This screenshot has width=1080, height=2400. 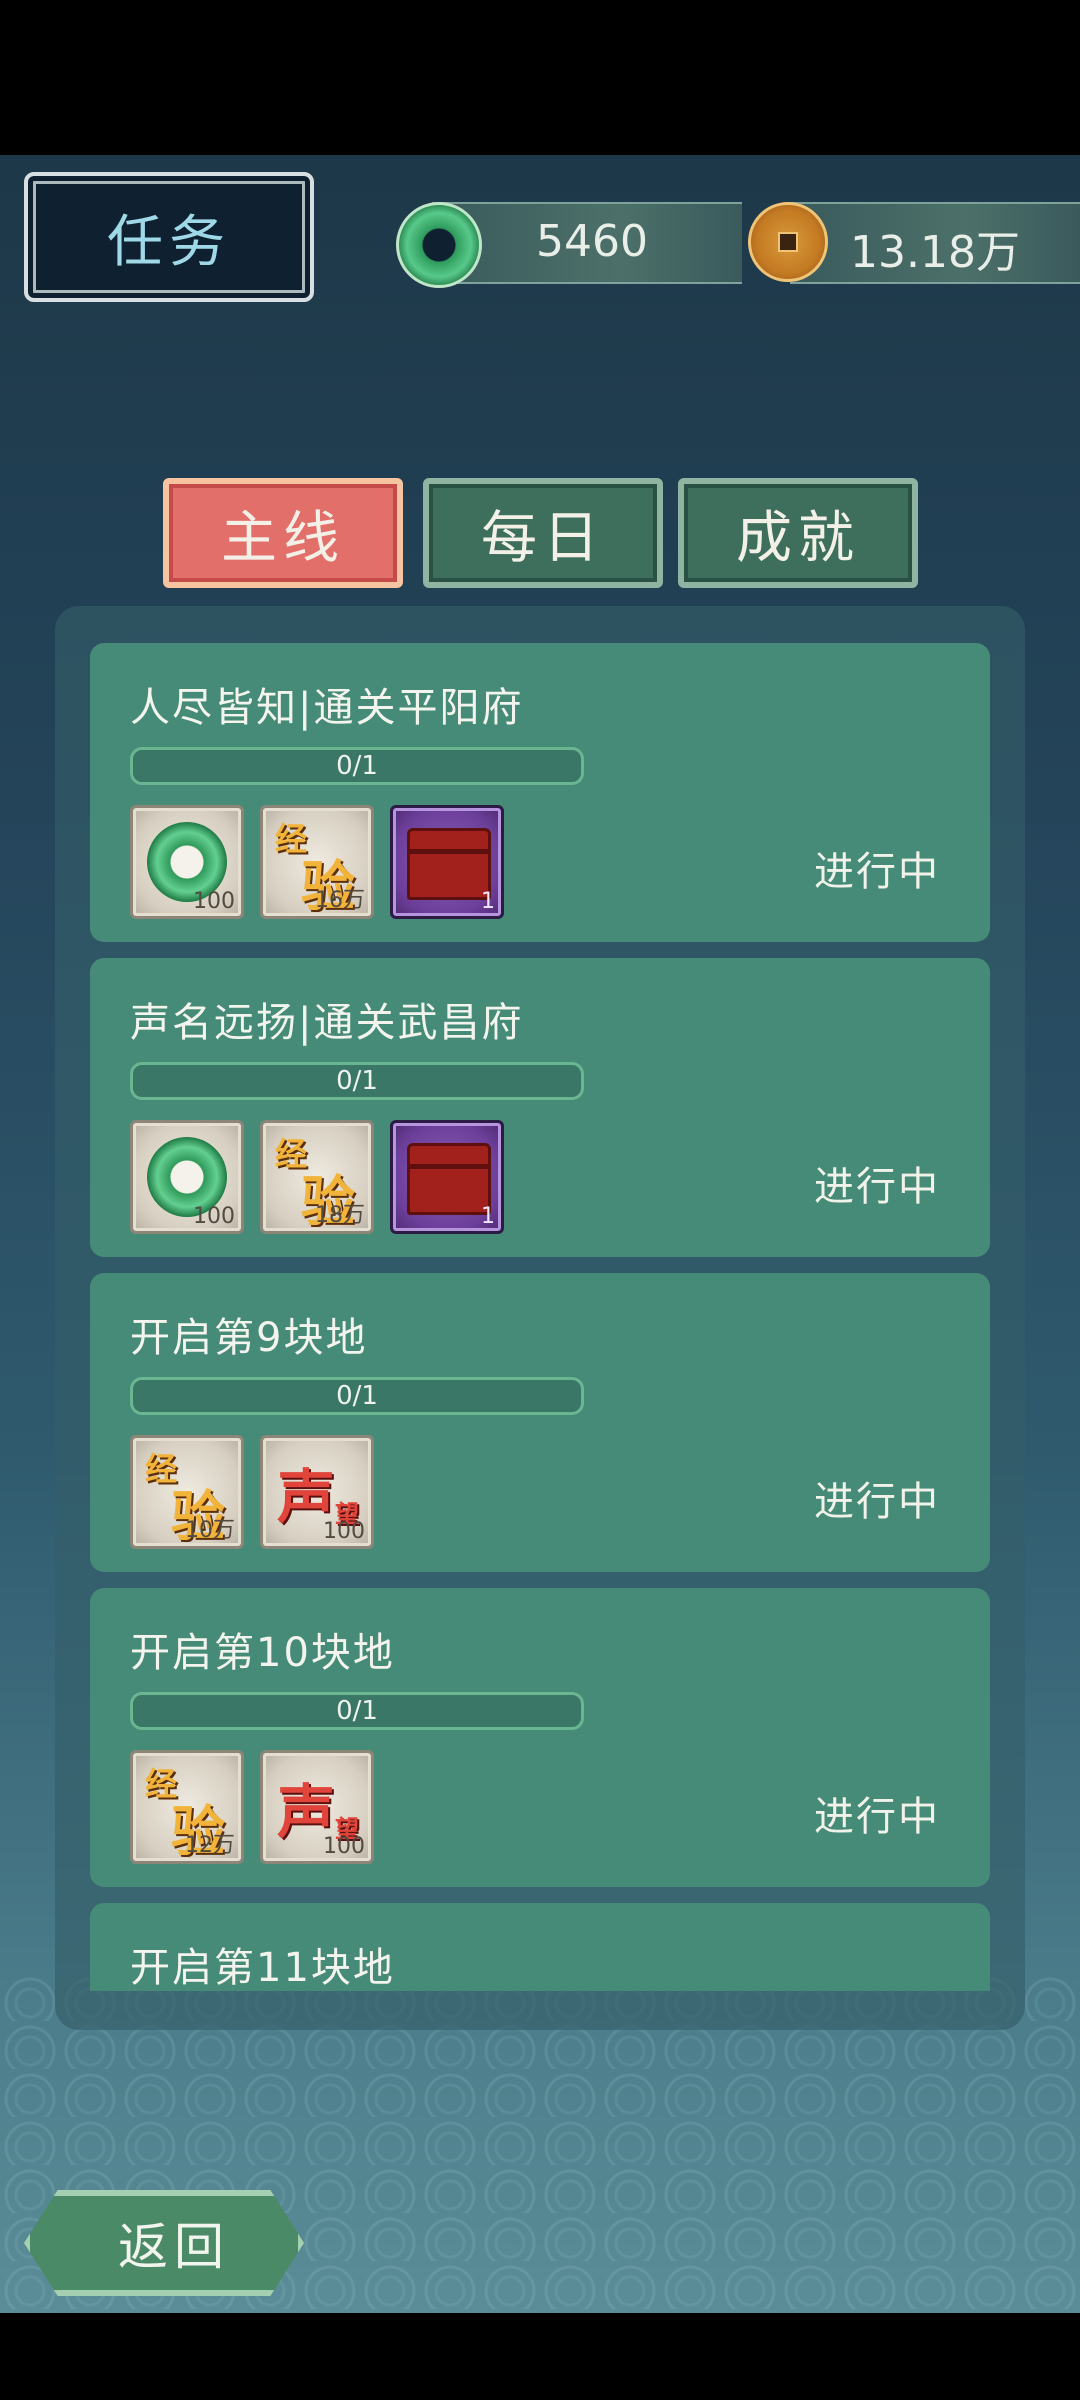 What do you see at coordinates (249, 1338) in the screenshot?
I see `quest-title: 开启第9块地` at bounding box center [249, 1338].